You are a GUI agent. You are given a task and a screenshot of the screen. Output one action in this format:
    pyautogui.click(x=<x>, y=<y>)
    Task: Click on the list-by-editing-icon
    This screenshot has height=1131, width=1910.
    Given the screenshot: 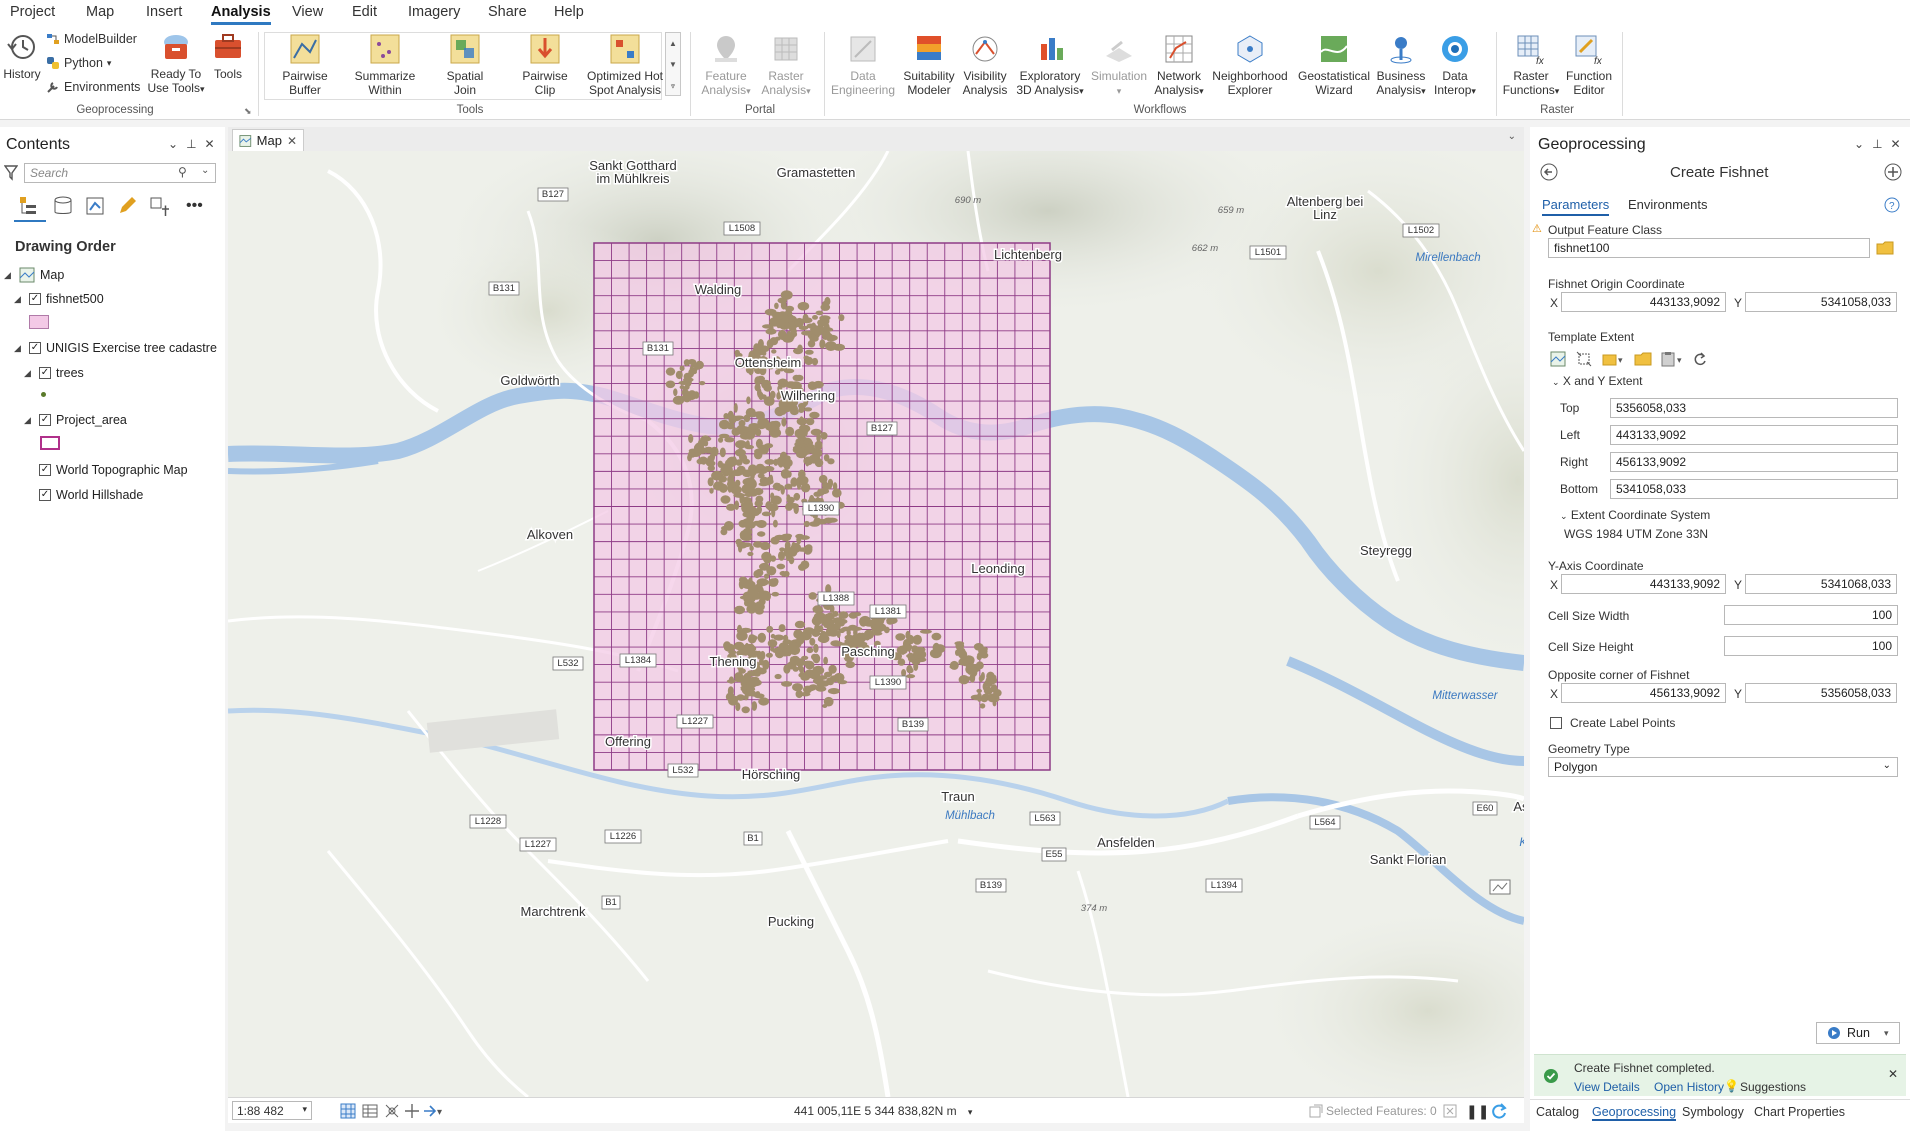 What is the action you would take?
    pyautogui.click(x=127, y=206)
    